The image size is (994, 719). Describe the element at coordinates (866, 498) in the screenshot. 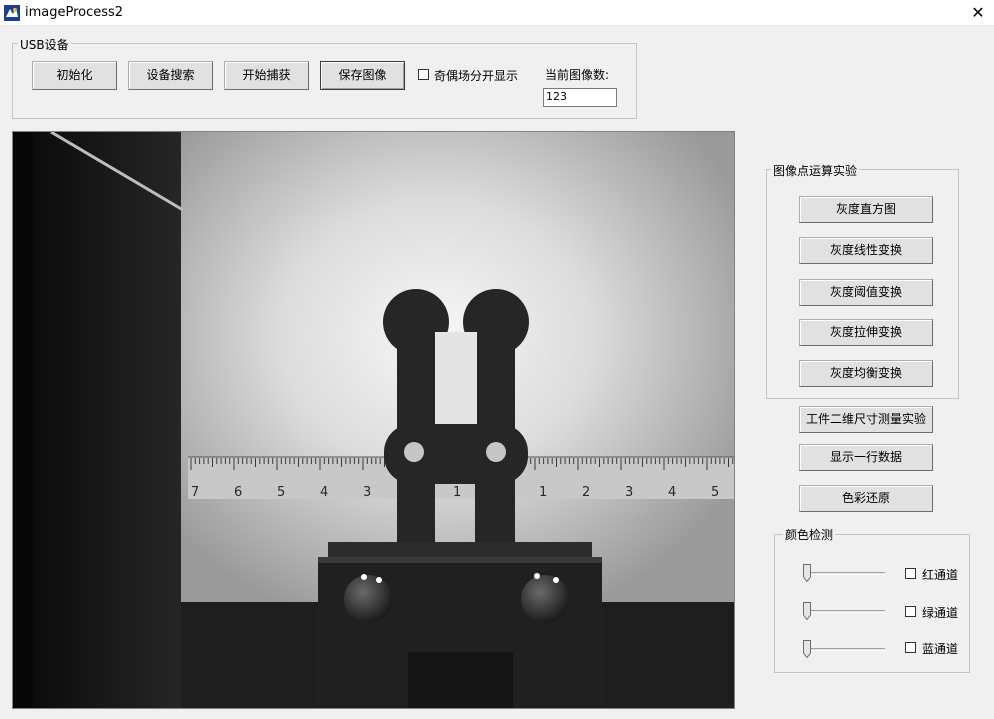

I see `color-restore-button: 色彩还原` at that location.